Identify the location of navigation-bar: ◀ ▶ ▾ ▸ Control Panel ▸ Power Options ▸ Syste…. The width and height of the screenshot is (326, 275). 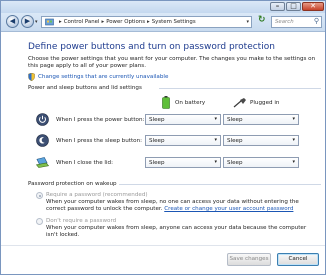
(163, 22).